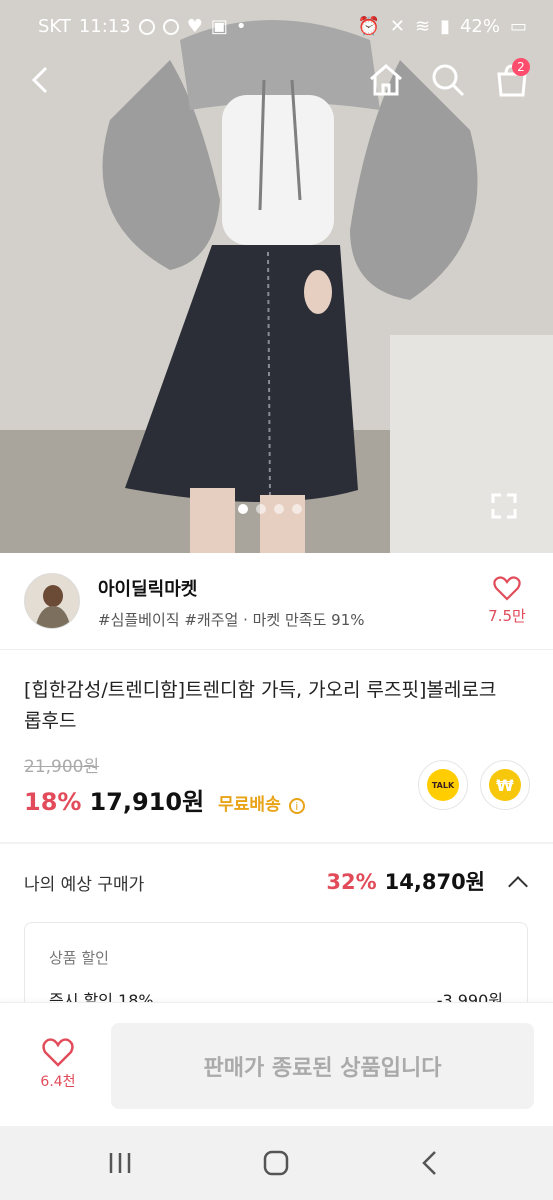 The height and width of the screenshot is (1200, 553). What do you see at coordinates (84, 885) in the screenshot?
I see `predicted-price-label: 나의 예상 구매가` at bounding box center [84, 885].